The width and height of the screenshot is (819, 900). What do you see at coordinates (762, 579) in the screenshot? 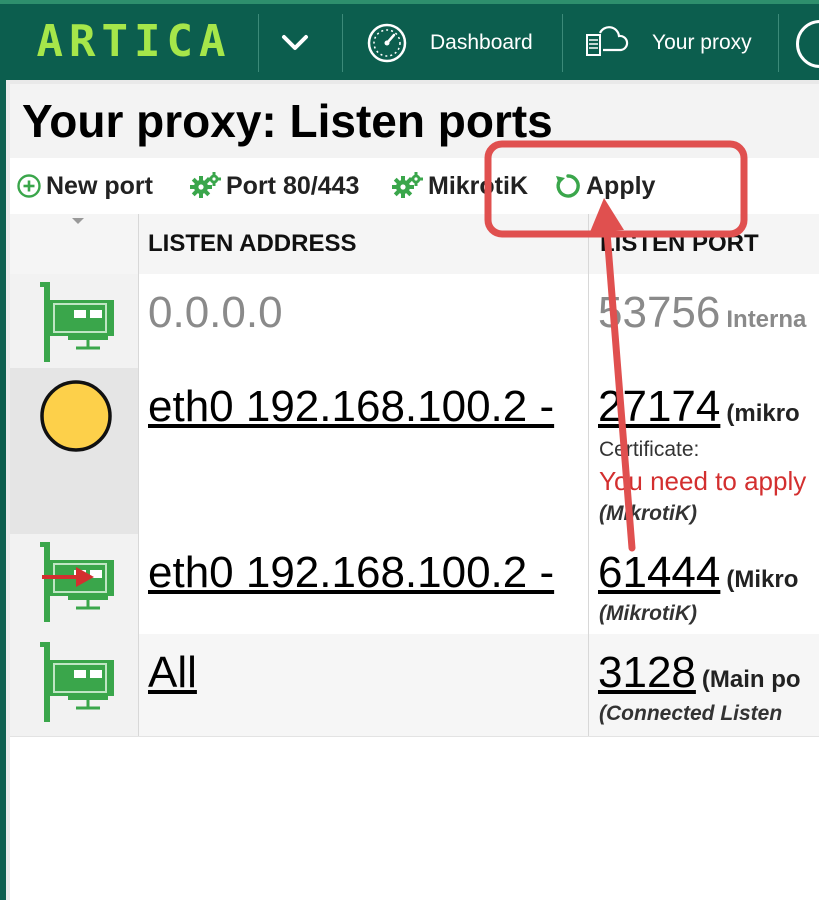
I see `port-label: (Mikro` at bounding box center [762, 579].